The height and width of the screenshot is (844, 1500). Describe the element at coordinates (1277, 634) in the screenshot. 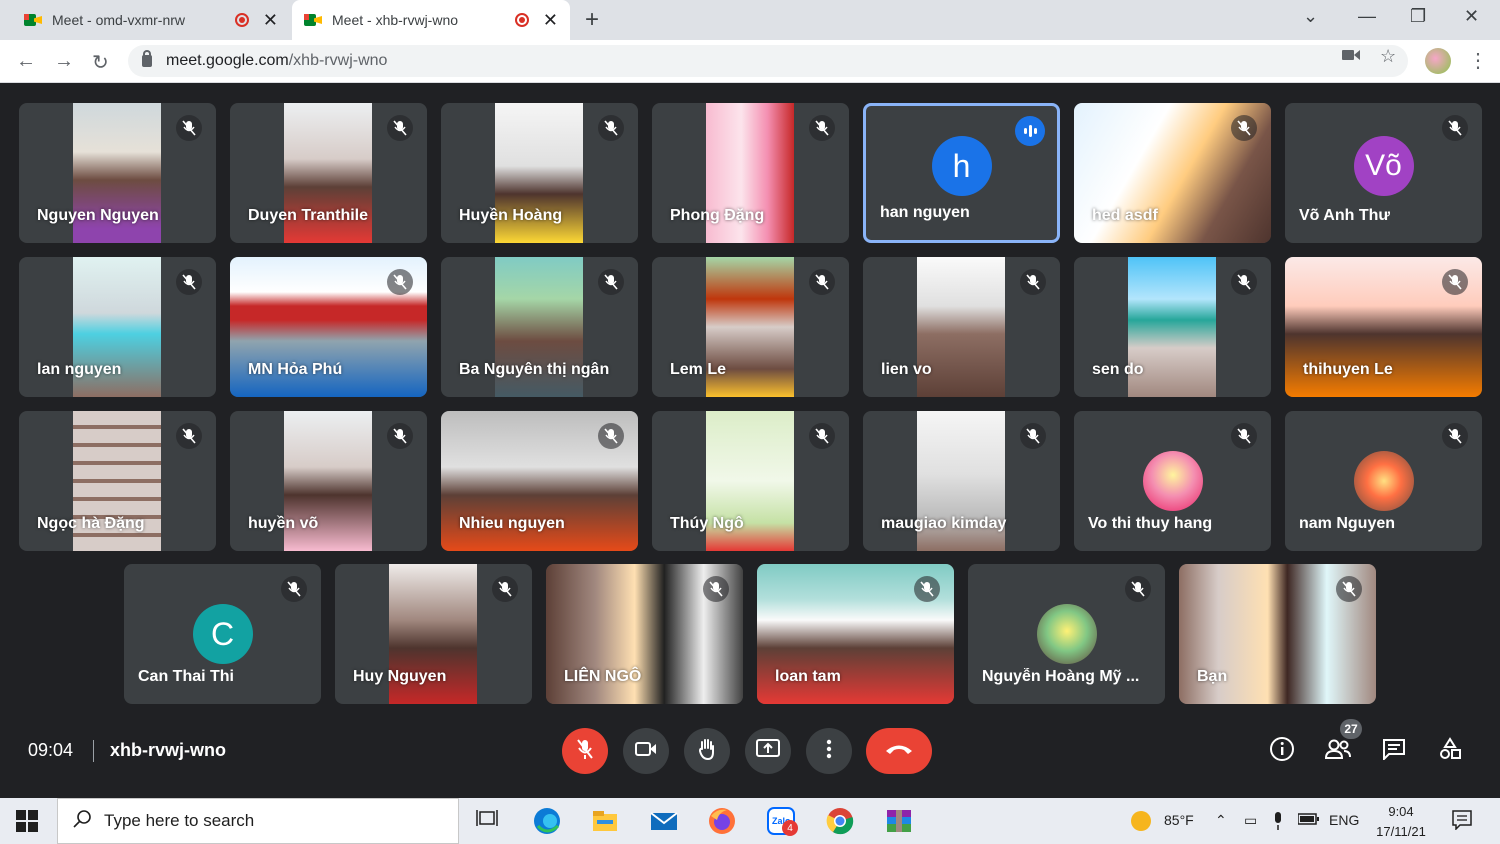

I see `participant-tile: Bạn` at that location.